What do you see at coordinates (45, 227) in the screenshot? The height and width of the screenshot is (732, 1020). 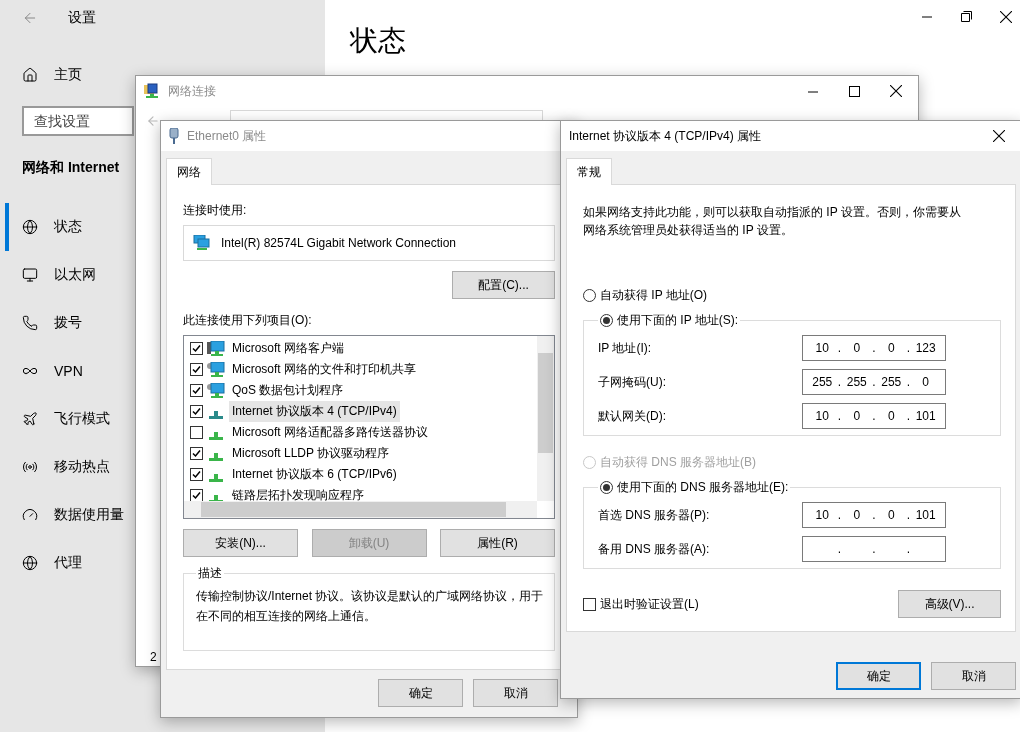 I see `nav-item: 状态` at bounding box center [45, 227].